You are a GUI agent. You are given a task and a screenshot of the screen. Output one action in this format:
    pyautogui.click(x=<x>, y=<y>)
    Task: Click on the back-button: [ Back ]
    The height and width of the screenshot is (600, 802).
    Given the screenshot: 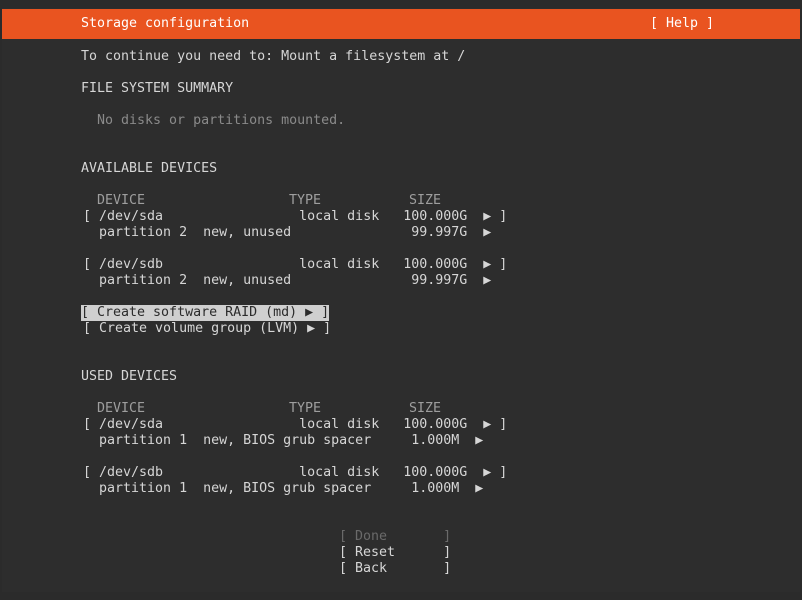 What is the action you would take?
    pyautogui.click(x=395, y=569)
    